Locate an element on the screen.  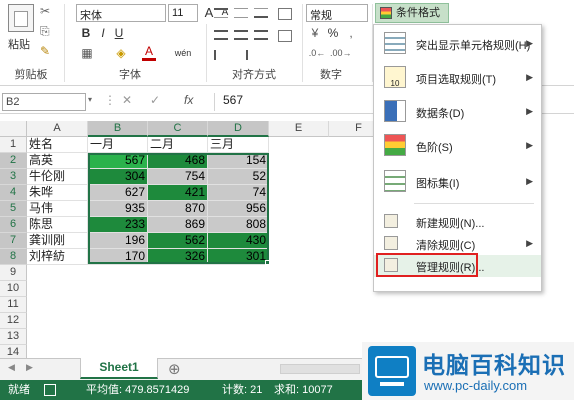
paste-button: 粘贴 is located at coordinates (19, 44).